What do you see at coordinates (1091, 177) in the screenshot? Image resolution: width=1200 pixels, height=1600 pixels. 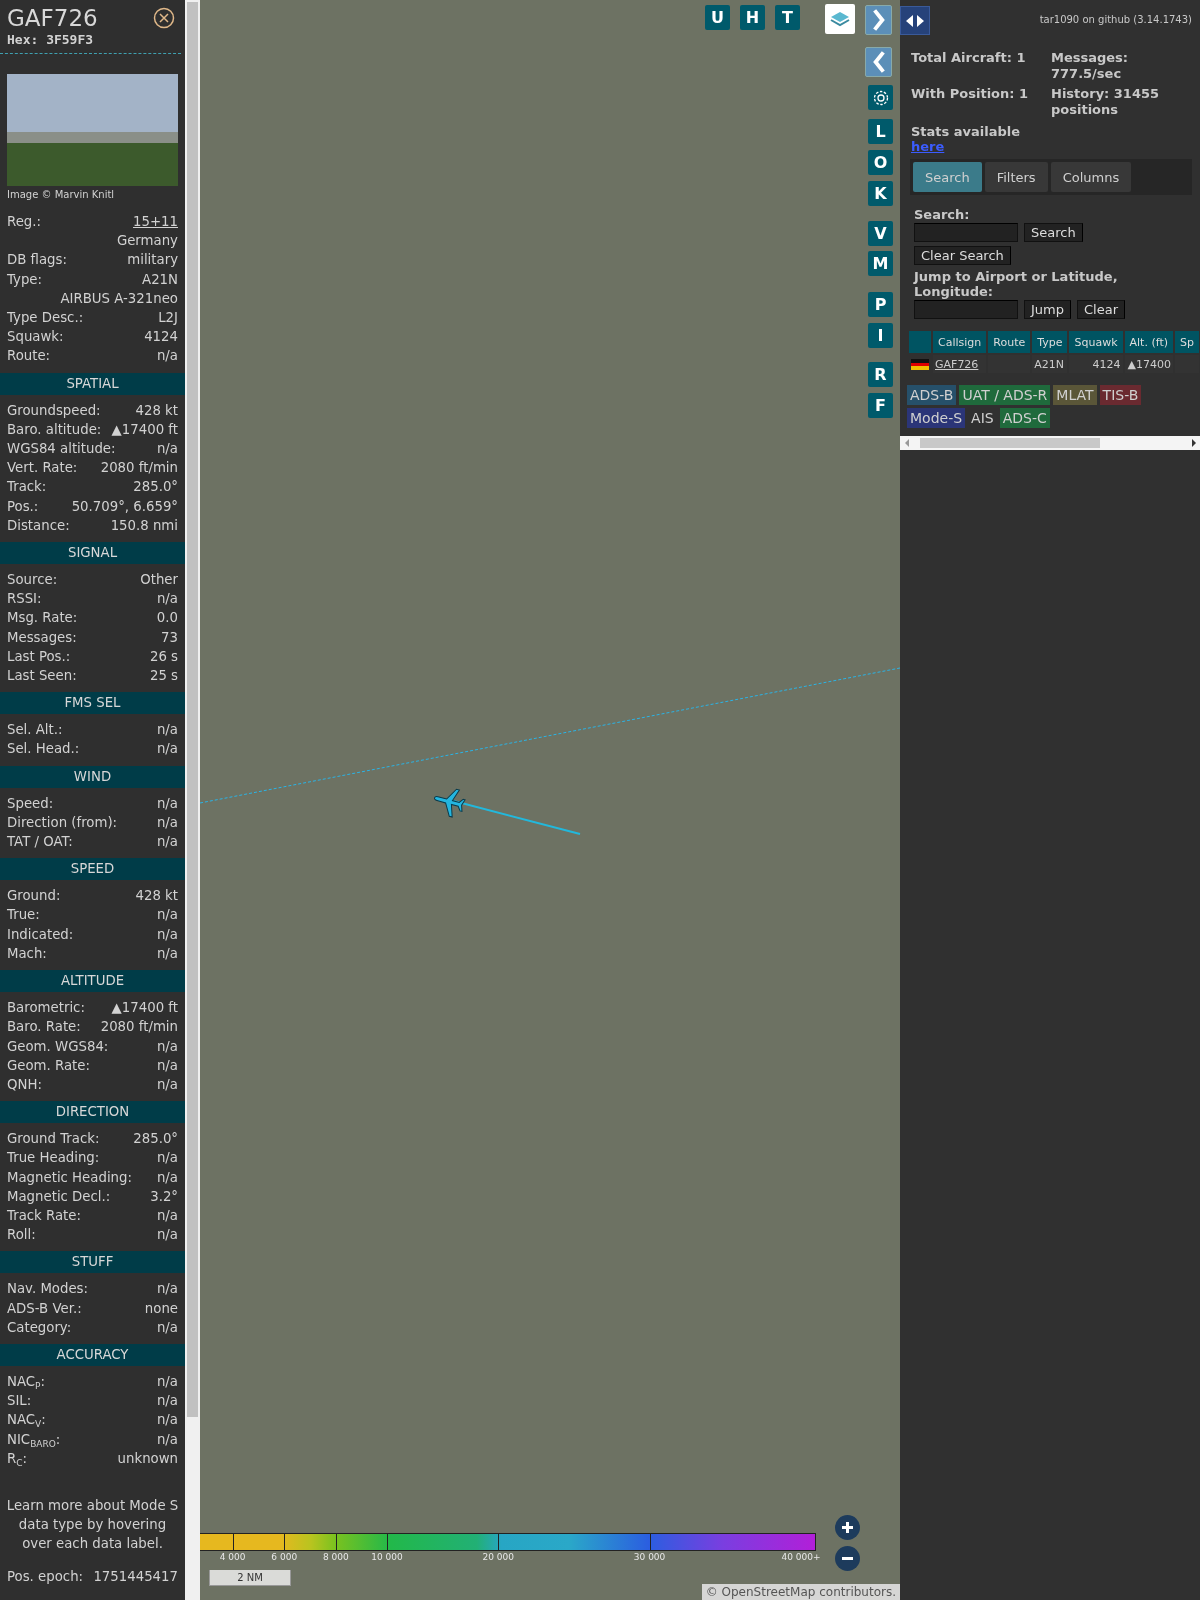 I see `tab: Columns` at bounding box center [1091, 177].